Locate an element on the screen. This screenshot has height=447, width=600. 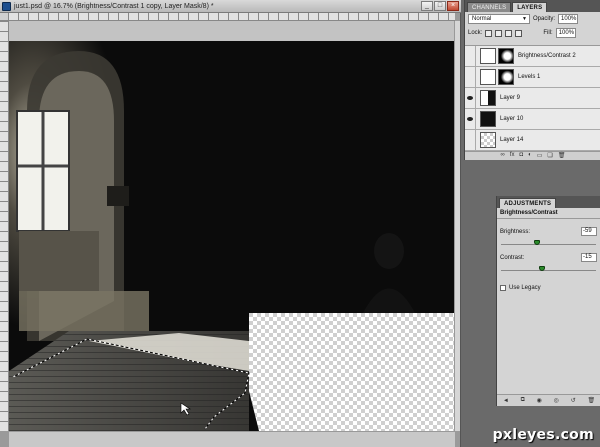
blend-row: Normal ▼ Opacity: 100% is located at coordinates (532, 19).